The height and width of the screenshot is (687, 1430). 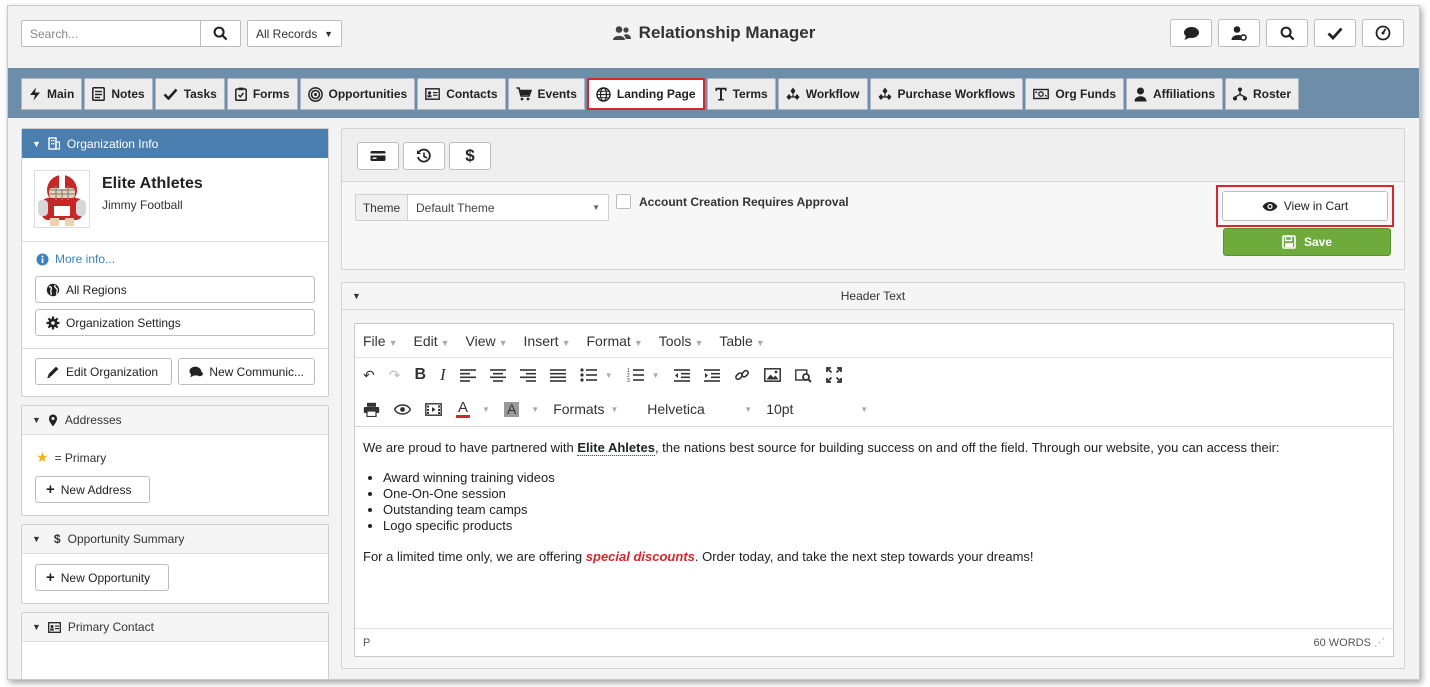 I want to click on resize-handle-icon: ⋰, so click(x=1379, y=643).